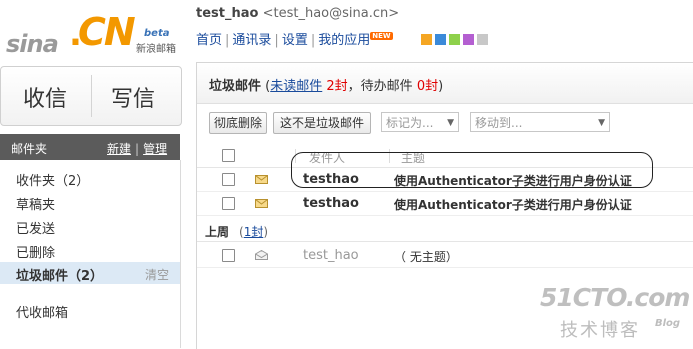  I want to click on mail-subject: 使用Authenticator子类进行用户身份认证, so click(513, 204).